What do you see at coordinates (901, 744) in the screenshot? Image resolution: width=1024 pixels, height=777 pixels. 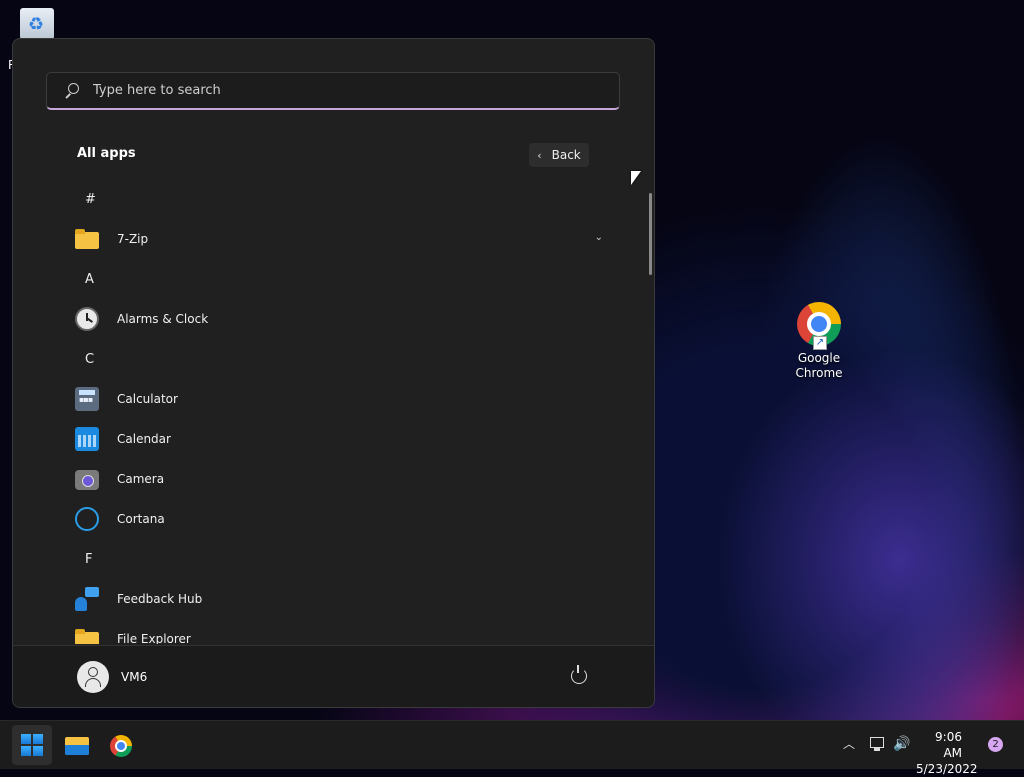 I see `volume-icon: 🔊` at bounding box center [901, 744].